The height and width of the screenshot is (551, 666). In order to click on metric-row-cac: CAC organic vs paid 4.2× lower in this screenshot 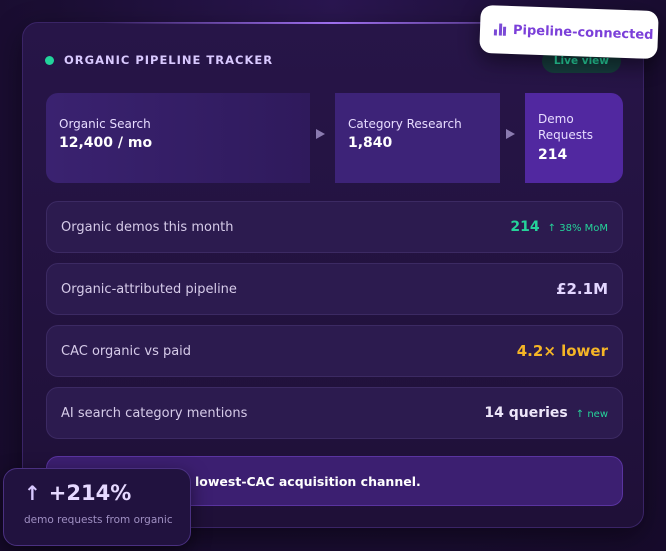, I will do `click(334, 351)`.